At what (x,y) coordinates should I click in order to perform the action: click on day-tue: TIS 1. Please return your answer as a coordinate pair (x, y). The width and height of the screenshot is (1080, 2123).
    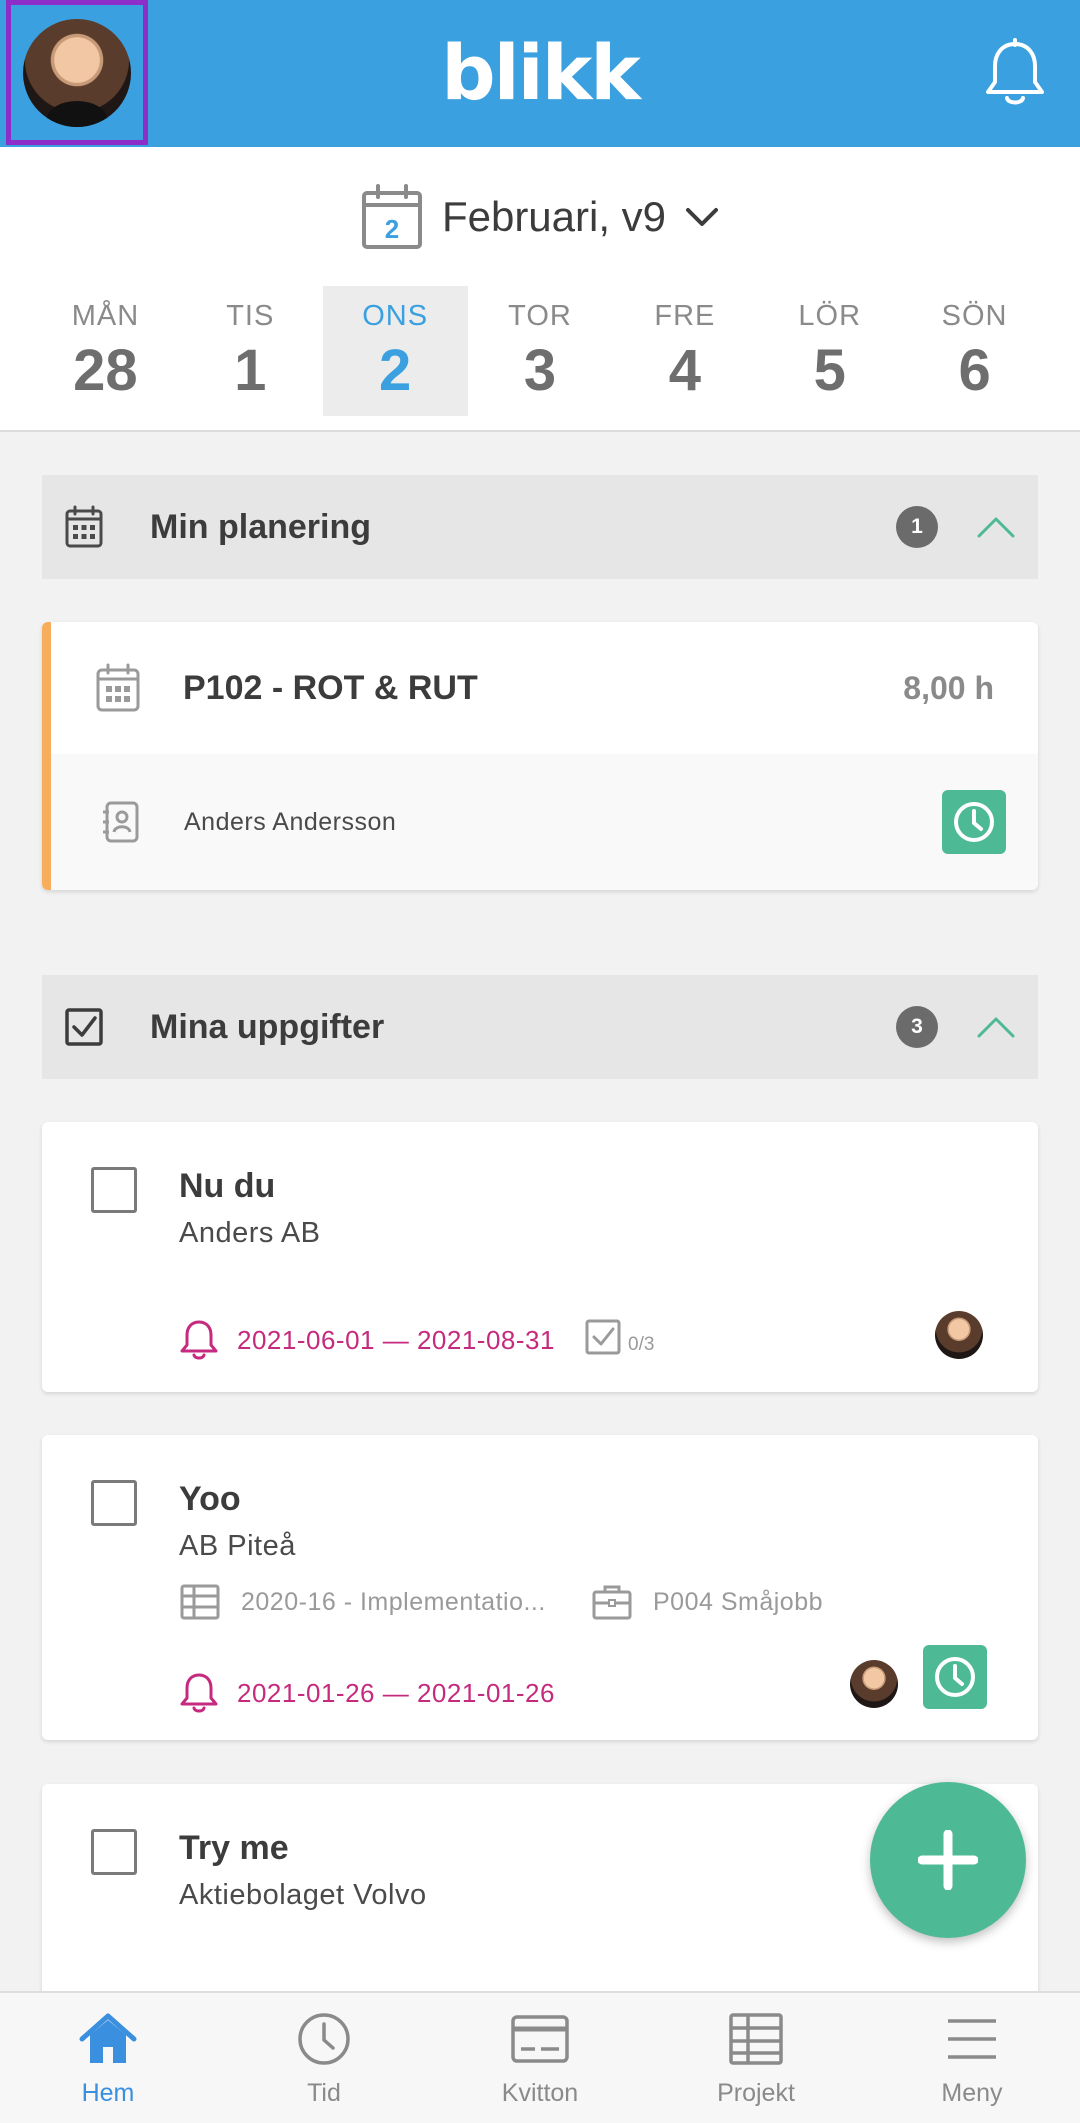
    Looking at the image, I should click on (250, 351).